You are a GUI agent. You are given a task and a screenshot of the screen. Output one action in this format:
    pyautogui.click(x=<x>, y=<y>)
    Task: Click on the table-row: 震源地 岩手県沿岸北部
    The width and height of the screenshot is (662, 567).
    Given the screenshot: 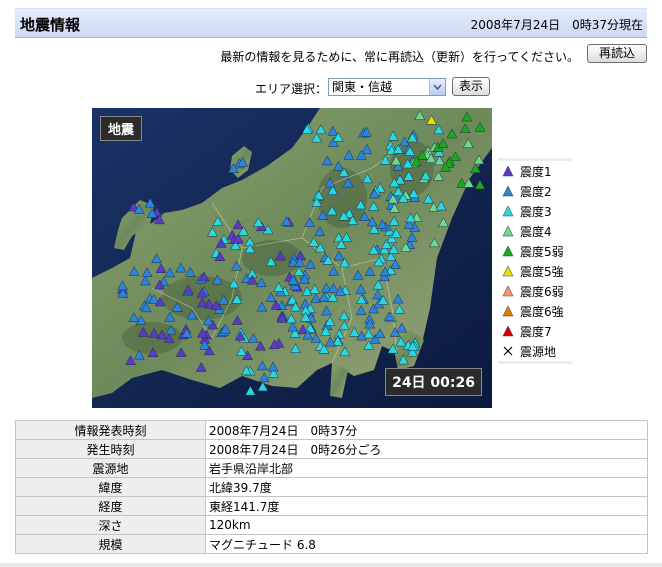 What is the action you would take?
    pyautogui.click(x=331, y=468)
    